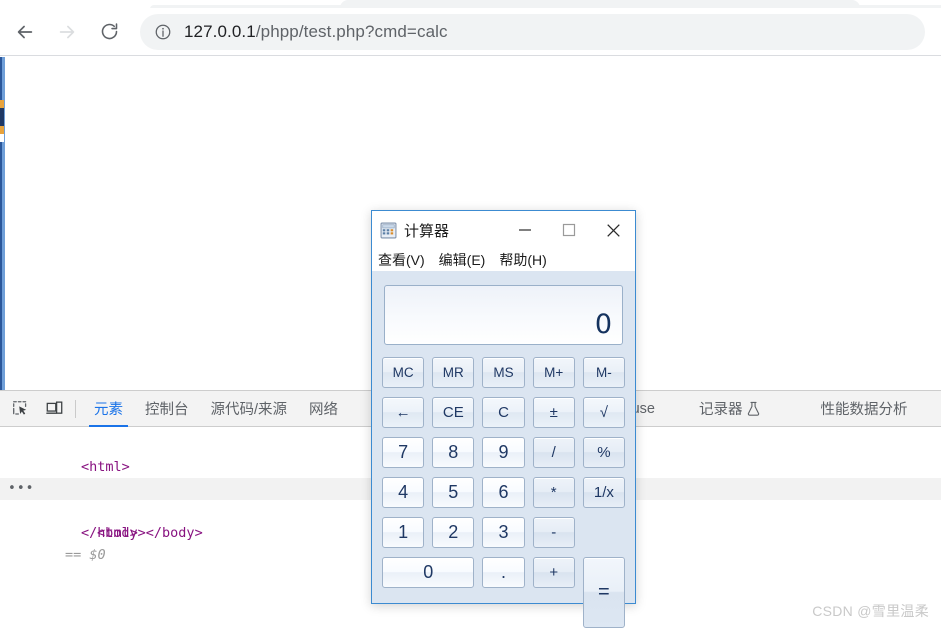  What do you see at coordinates (603, 412) in the screenshot?
I see `button-sqrt: √` at bounding box center [603, 412].